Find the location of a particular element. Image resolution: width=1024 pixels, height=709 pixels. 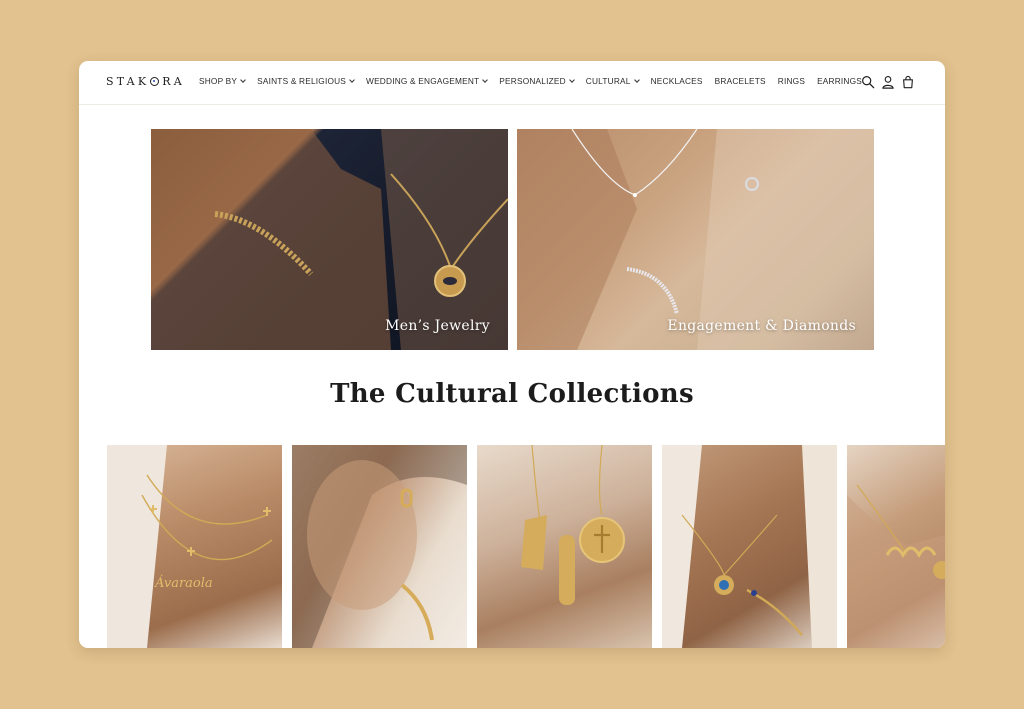

hero-engagement-diamonds-label: Engagement & Diamonds is located at coordinates (761, 326).